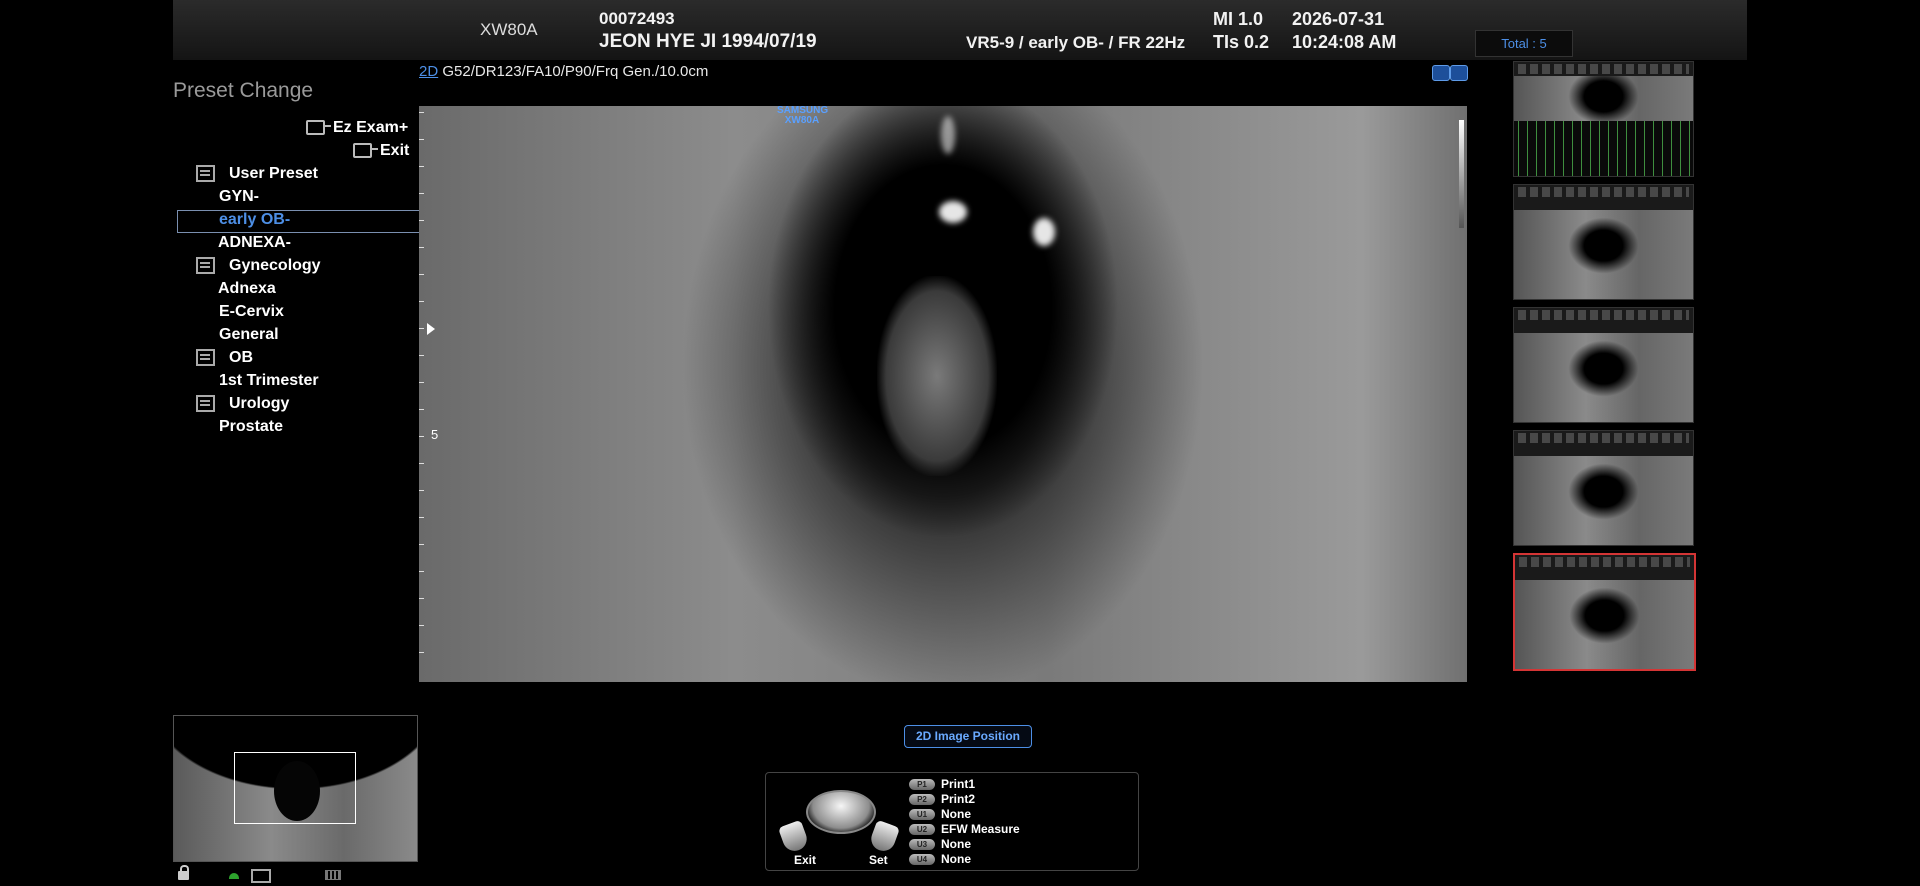 Image resolution: width=1920 pixels, height=886 pixels. What do you see at coordinates (1603, 148) in the screenshot?
I see `thumb-doppler-trace` at bounding box center [1603, 148].